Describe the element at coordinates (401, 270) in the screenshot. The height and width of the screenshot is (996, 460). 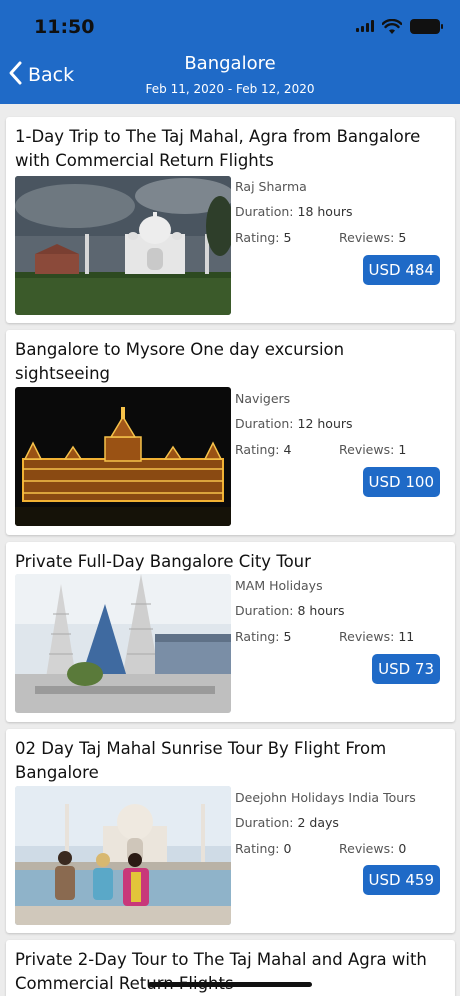
I see `price-button: USD 484` at that location.